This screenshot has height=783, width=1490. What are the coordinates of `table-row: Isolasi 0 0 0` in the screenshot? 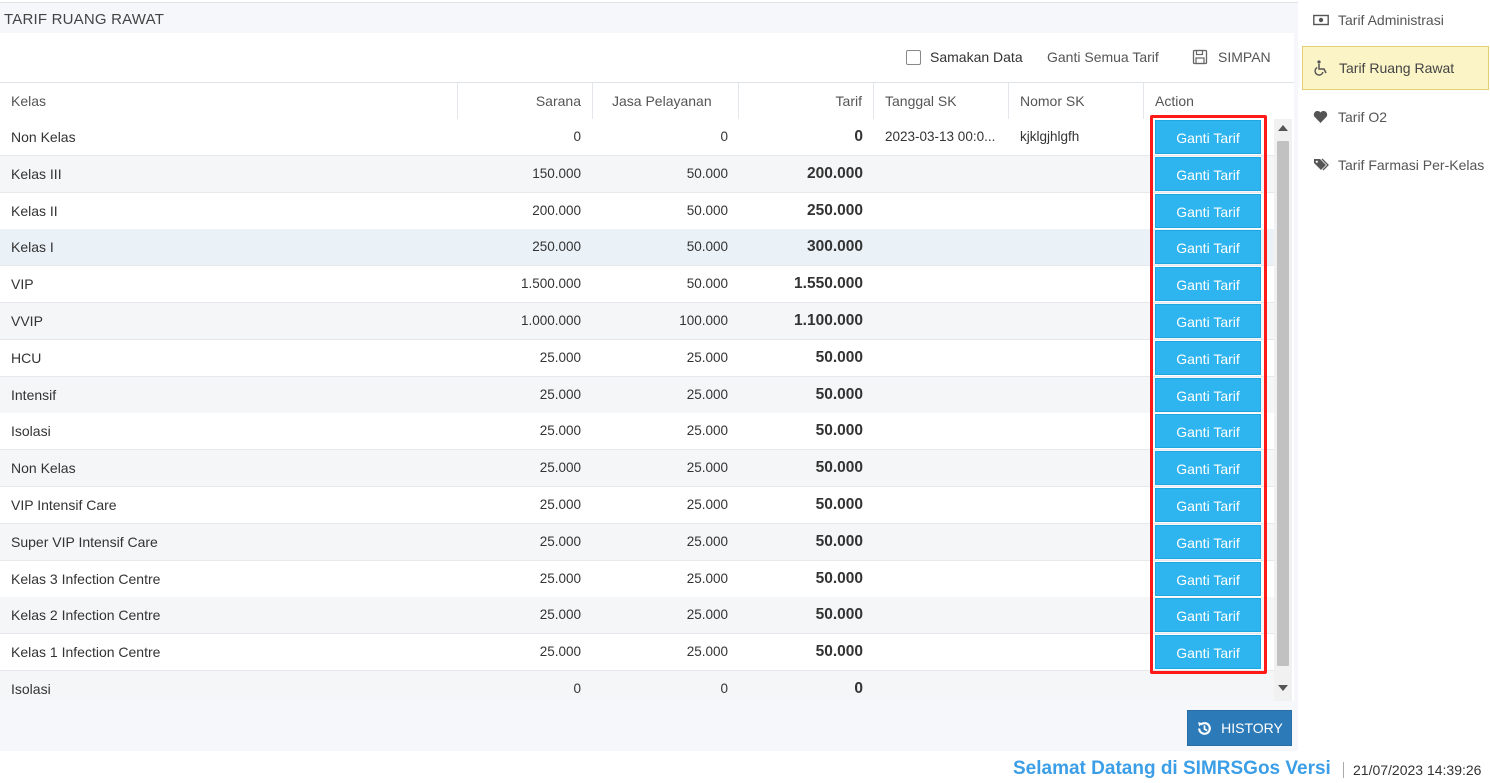 It's located at (637, 686).